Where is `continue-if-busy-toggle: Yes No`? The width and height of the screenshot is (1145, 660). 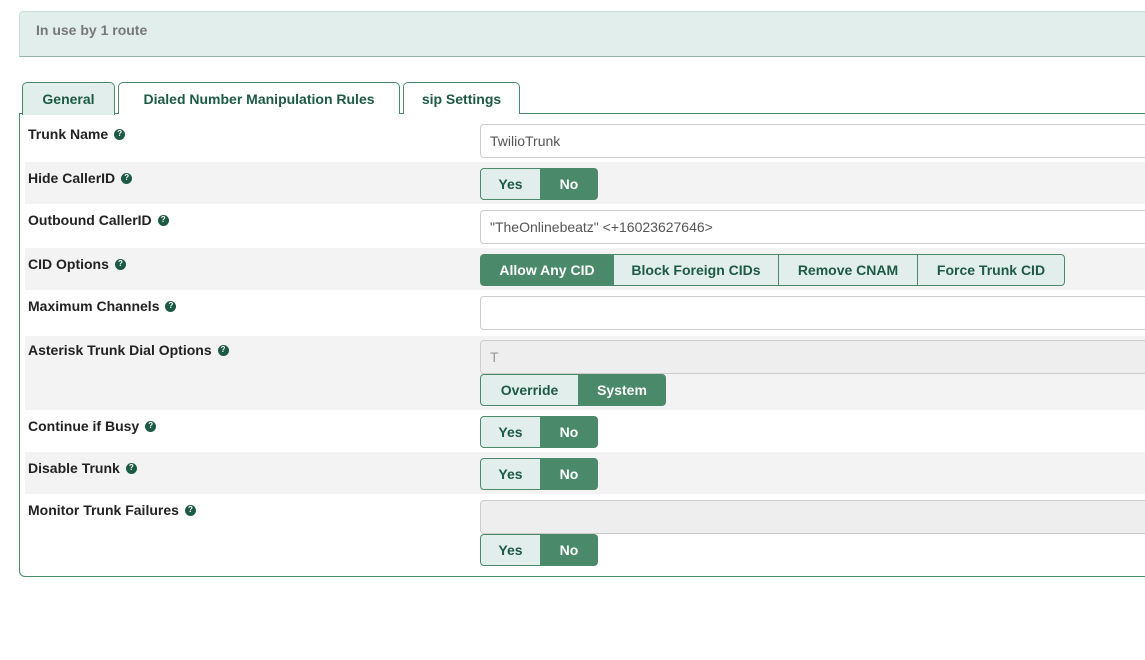
continue-if-busy-toggle: Yes No is located at coordinates (539, 432).